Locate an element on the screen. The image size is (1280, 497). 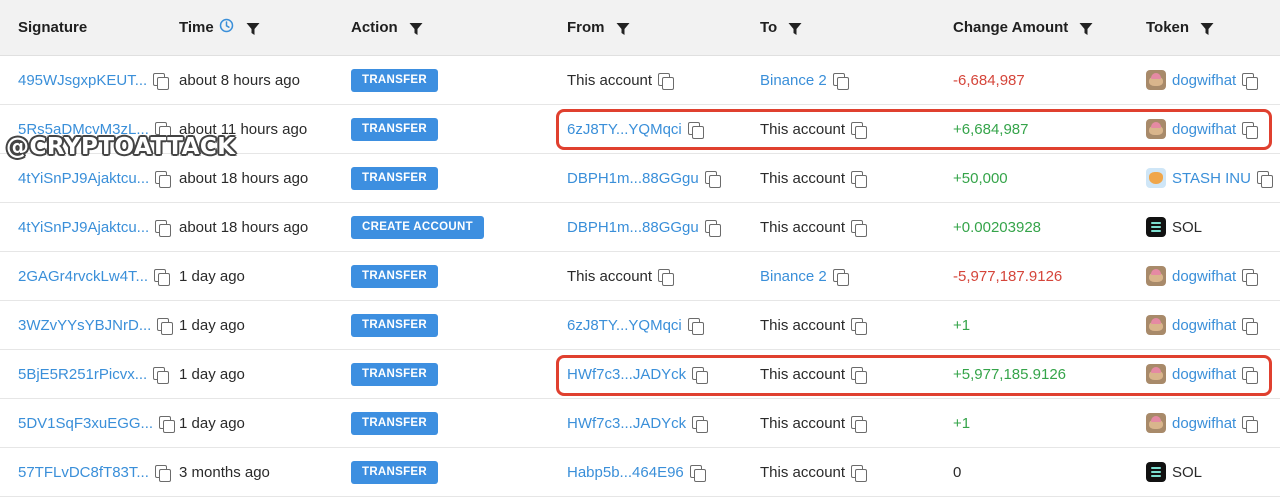
change-amount: +50,000 is located at coordinates (980, 178).